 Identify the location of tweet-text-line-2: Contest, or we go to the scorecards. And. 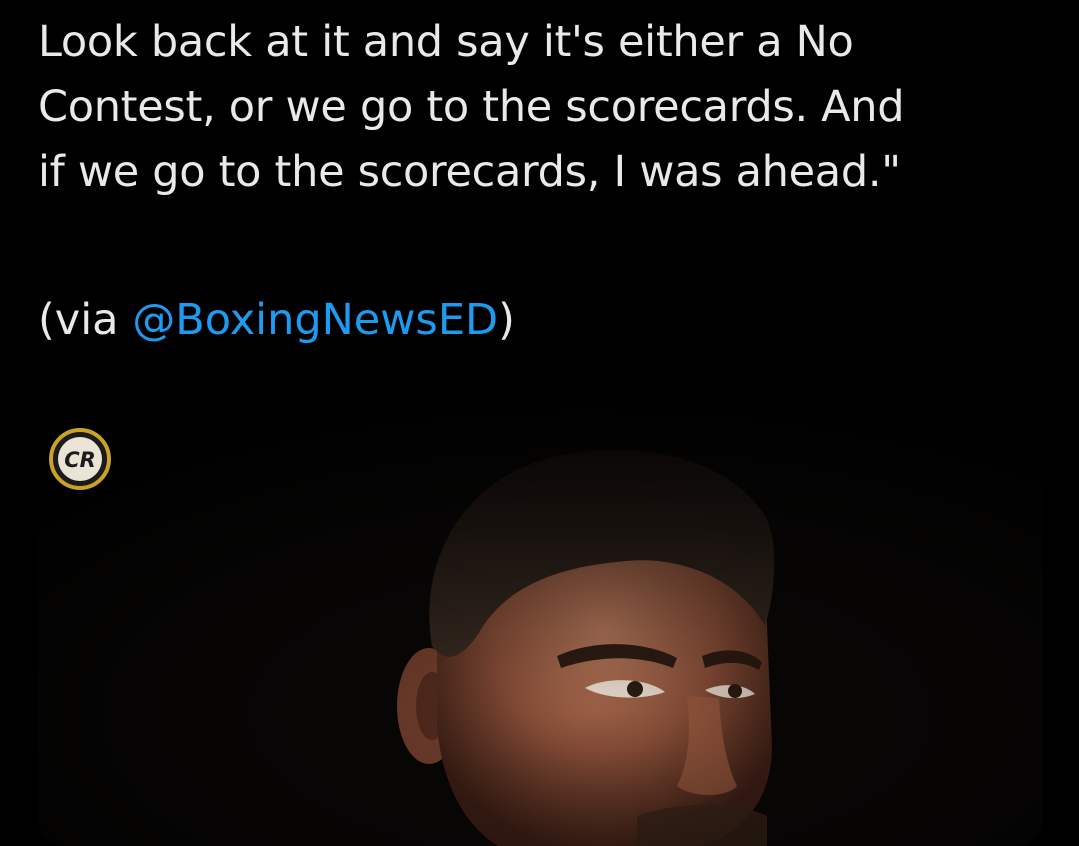
(471, 107).